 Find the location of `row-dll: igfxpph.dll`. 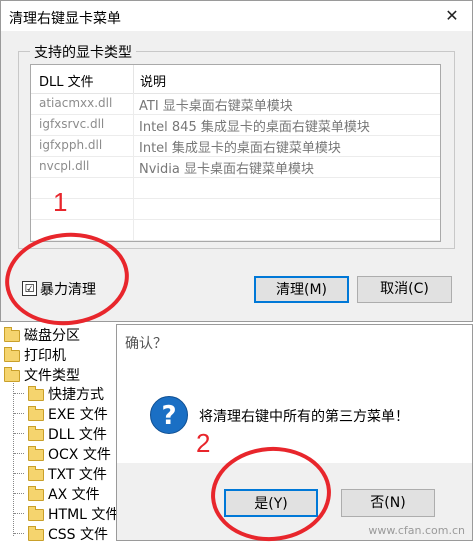

row-dll: igfxpph.dll is located at coordinates (71, 145).